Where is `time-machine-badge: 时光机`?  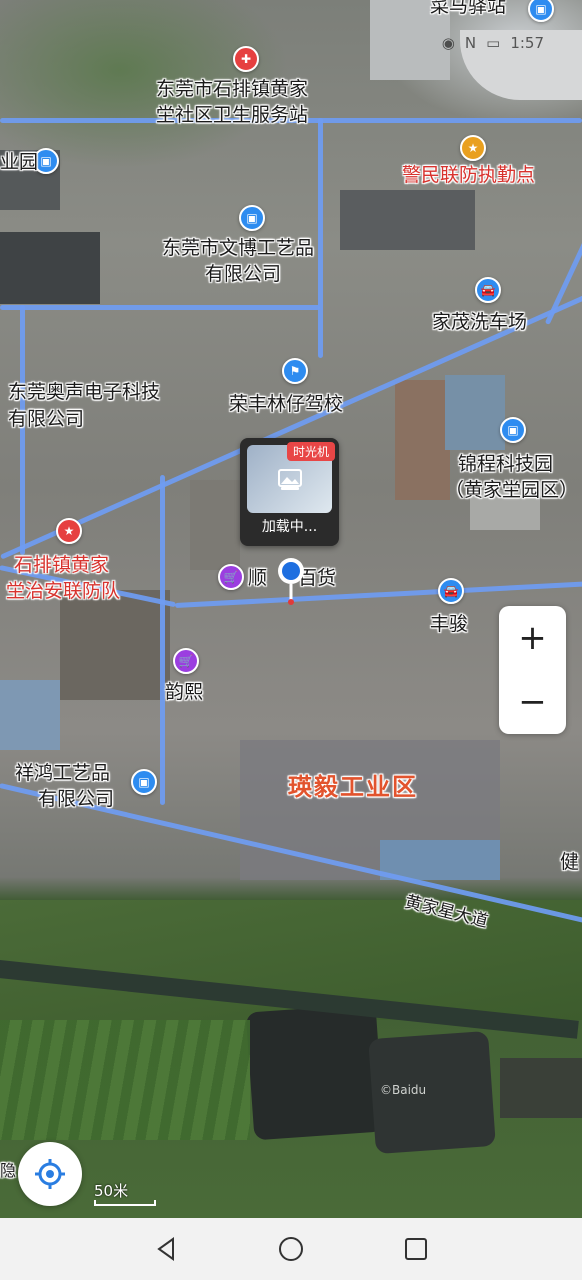 time-machine-badge: 时光机 is located at coordinates (310, 451).